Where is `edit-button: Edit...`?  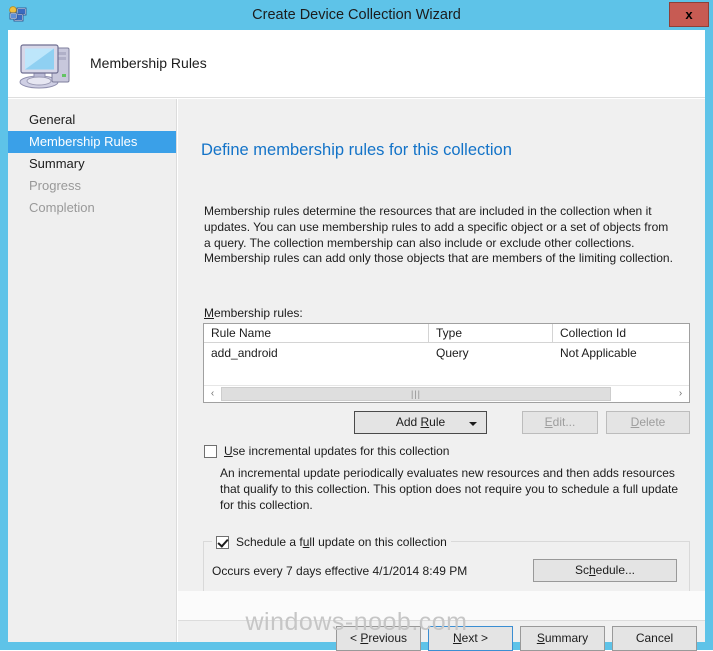
edit-button: Edit... is located at coordinates (560, 422).